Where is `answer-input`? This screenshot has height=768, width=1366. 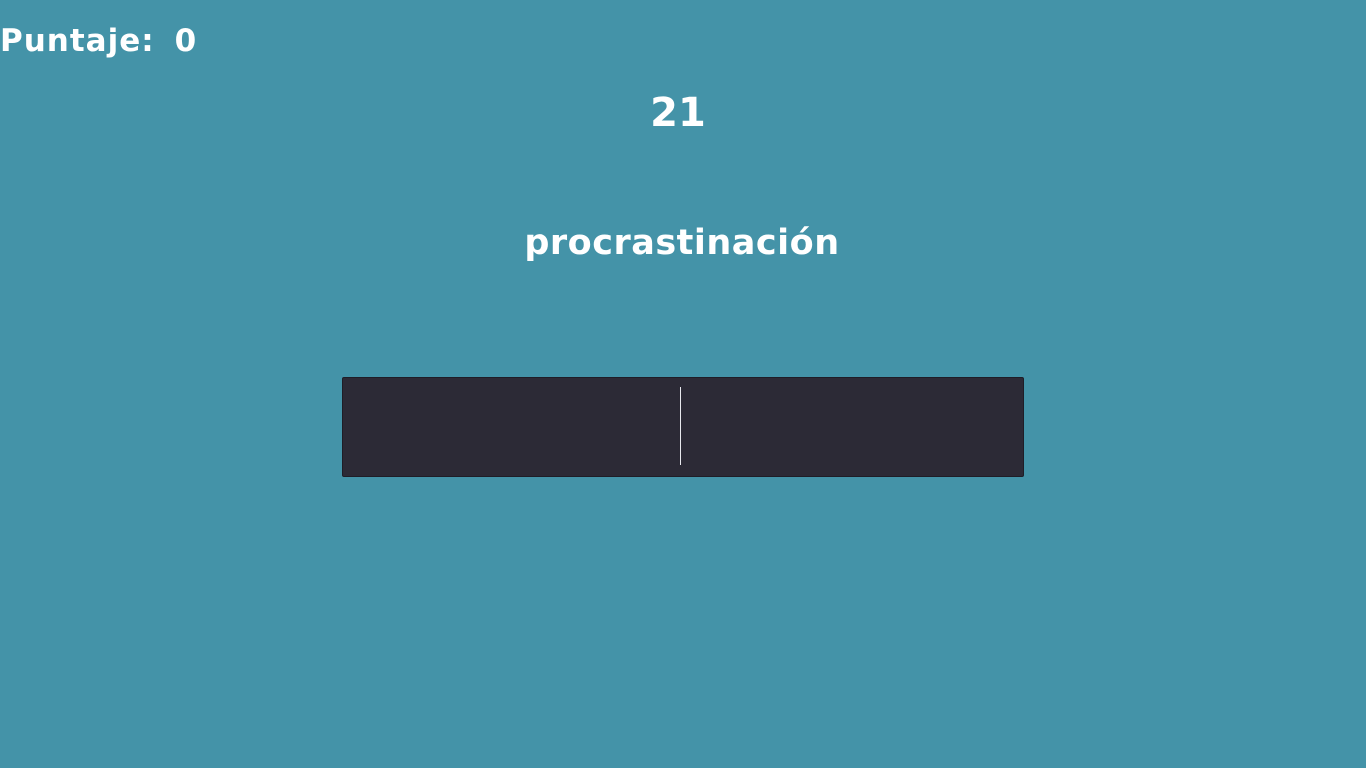
answer-input is located at coordinates (683, 427).